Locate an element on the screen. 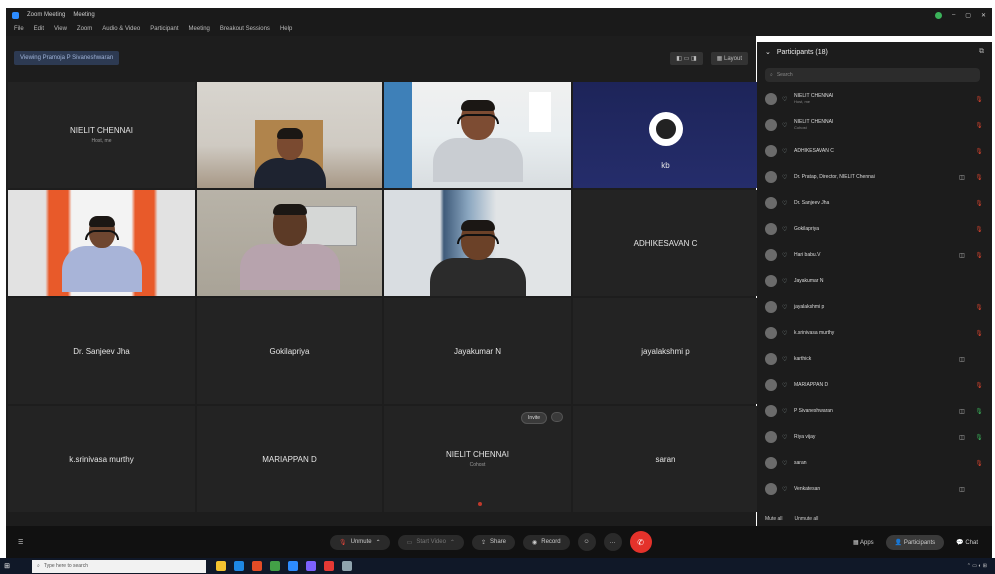  participant-tile: ADHIKESAVAN C is located at coordinates (665, 243).